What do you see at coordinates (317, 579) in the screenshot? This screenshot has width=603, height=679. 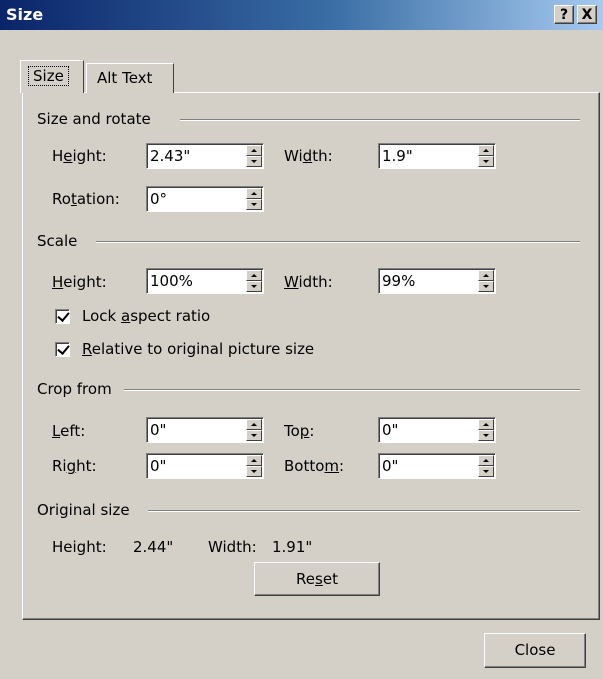 I see `reset-button: Reset` at bounding box center [317, 579].